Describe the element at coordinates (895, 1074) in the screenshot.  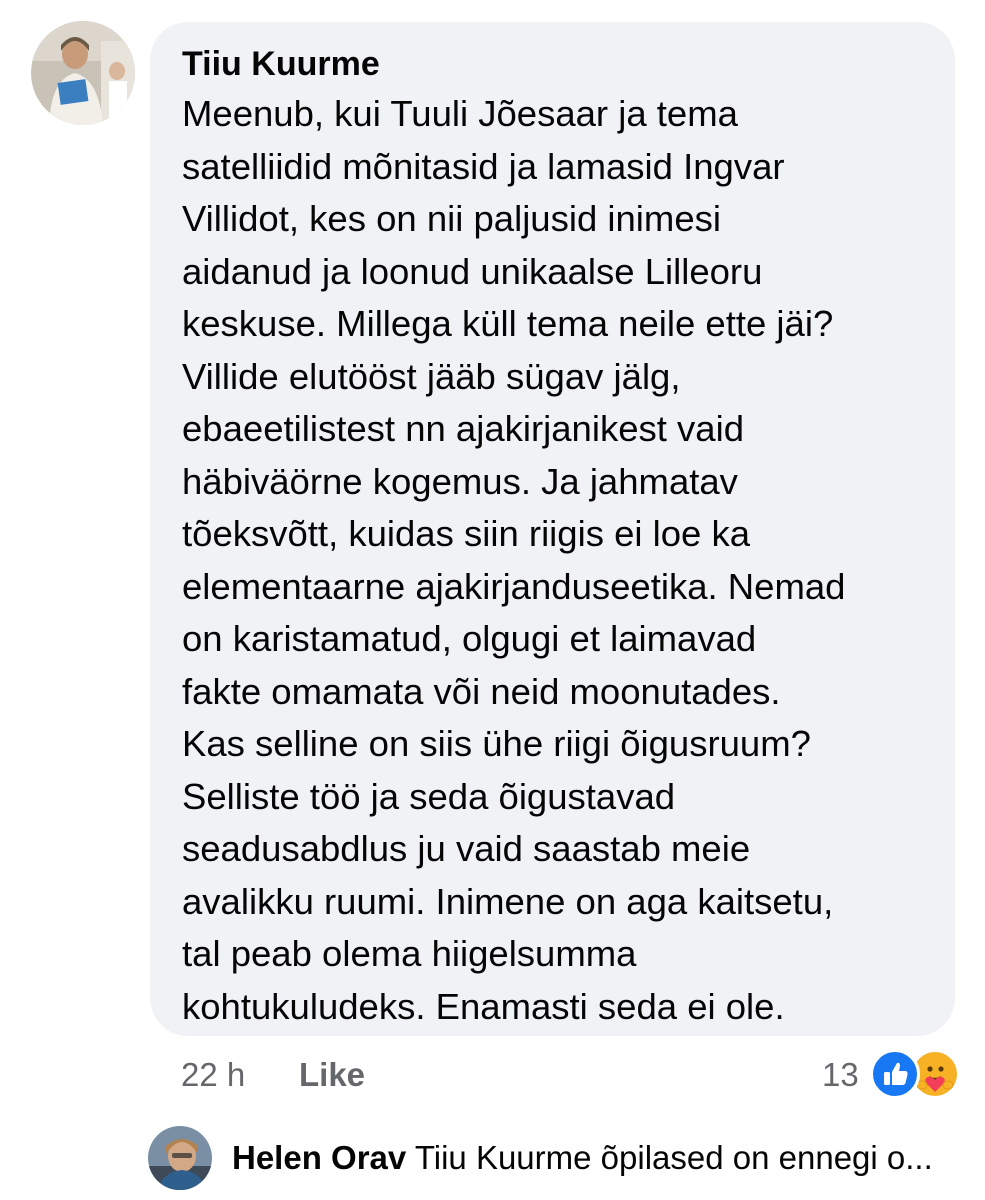
I see `like-icon` at that location.